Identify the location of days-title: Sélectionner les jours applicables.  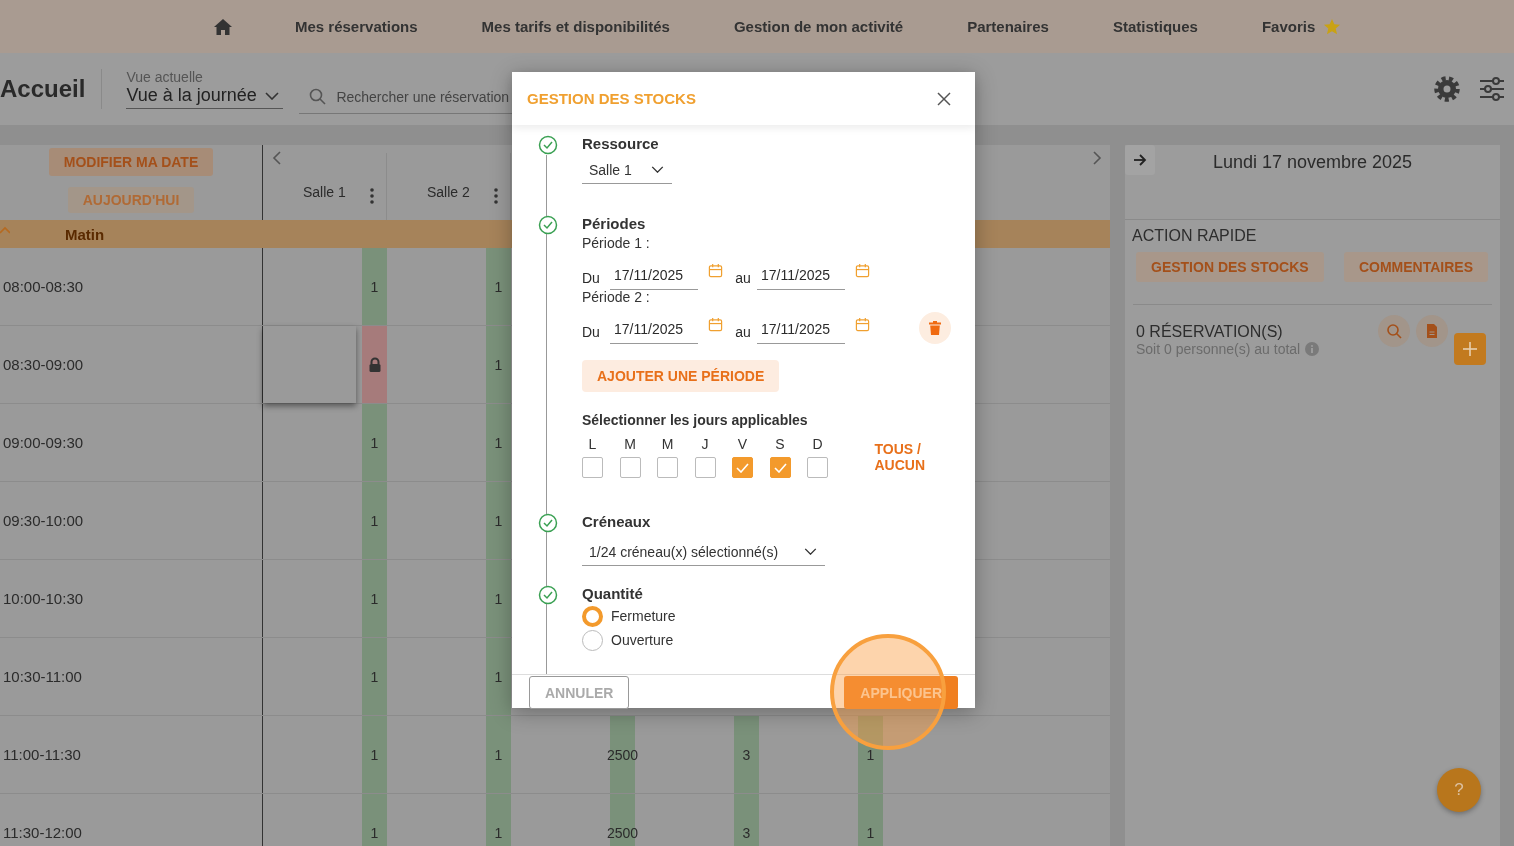
(695, 420).